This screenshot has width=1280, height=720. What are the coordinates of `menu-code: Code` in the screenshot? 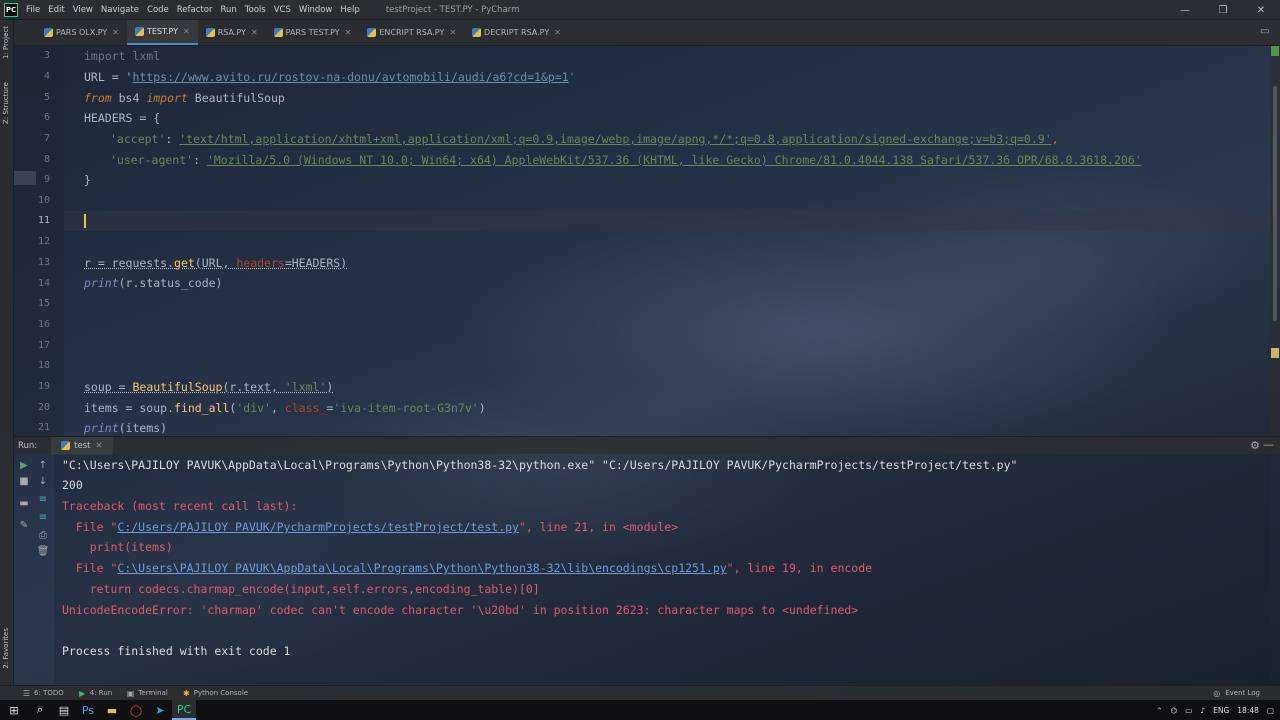 It's located at (158, 10).